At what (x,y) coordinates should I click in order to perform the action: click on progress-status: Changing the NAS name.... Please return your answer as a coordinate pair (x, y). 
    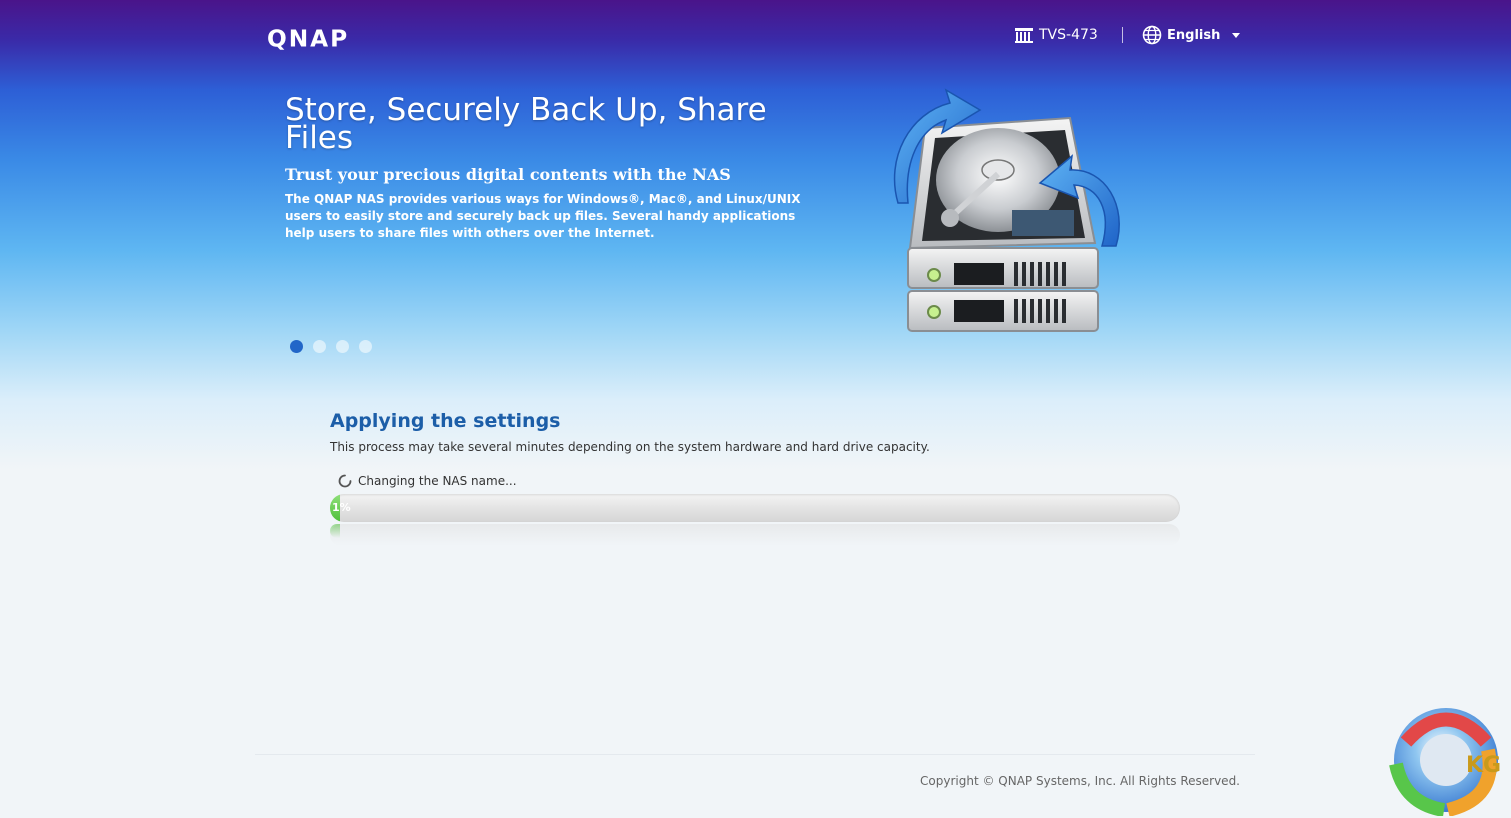
    Looking at the image, I should click on (427, 481).